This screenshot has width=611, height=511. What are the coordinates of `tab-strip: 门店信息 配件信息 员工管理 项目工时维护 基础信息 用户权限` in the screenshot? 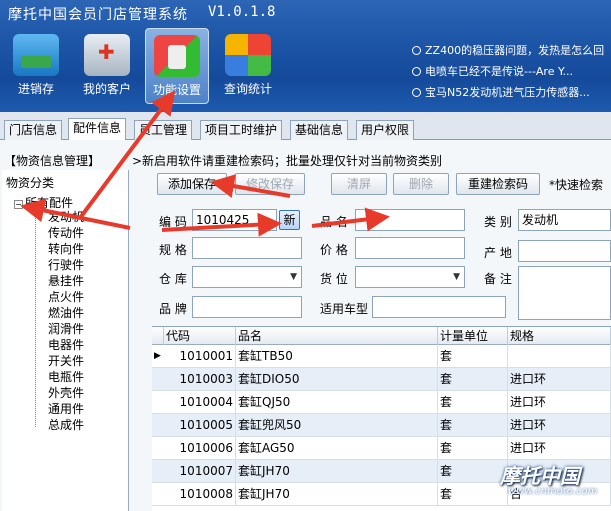 It's located at (305, 128).